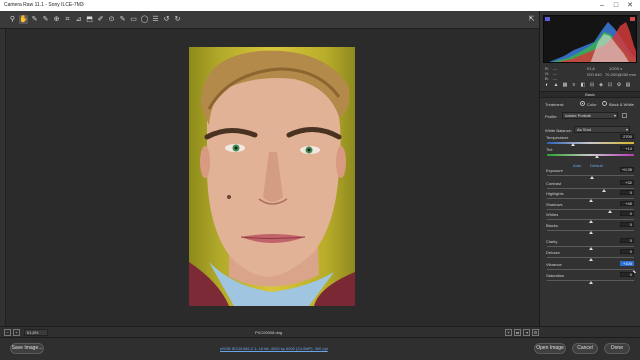  What do you see at coordinates (590, 188) in the screenshot?
I see `contrast-slider-track` at bounding box center [590, 188].